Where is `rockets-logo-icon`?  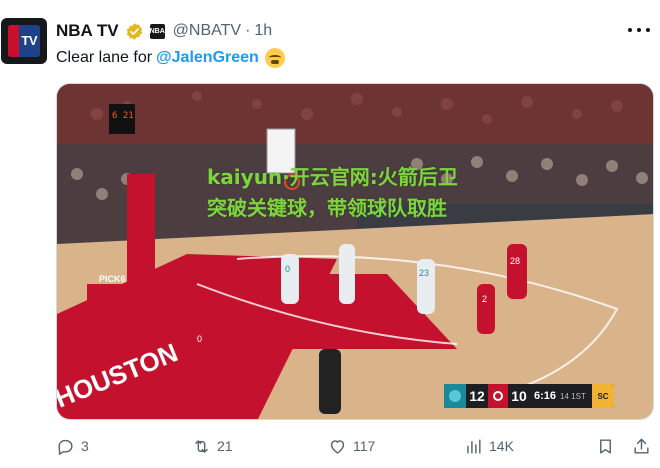 rockets-logo-icon is located at coordinates (498, 396).